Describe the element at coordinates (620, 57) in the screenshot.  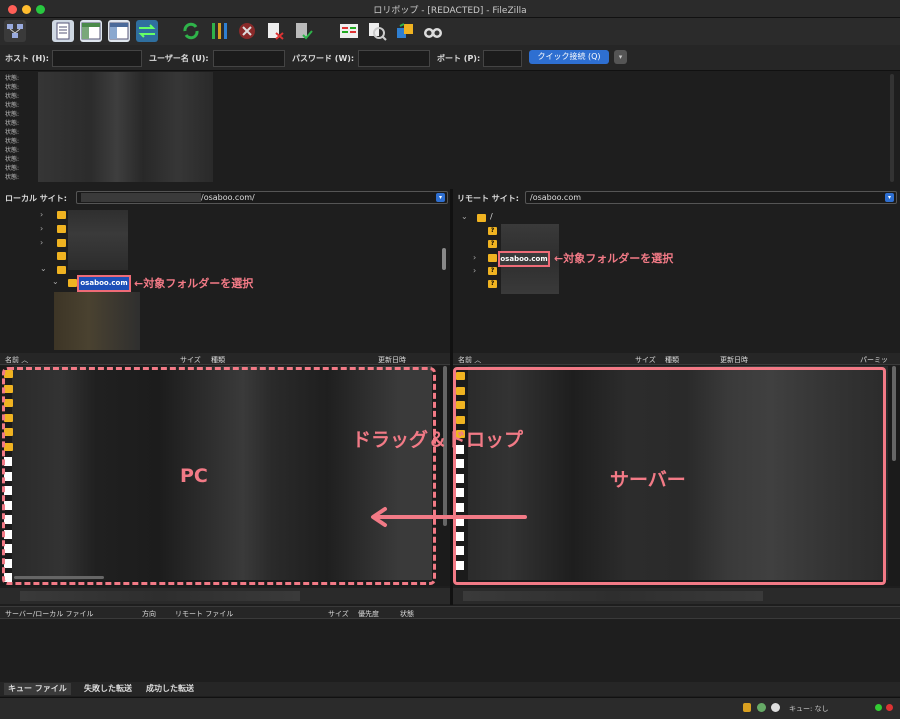
I see `quickconnect-history-dropdown: ▾` at that location.